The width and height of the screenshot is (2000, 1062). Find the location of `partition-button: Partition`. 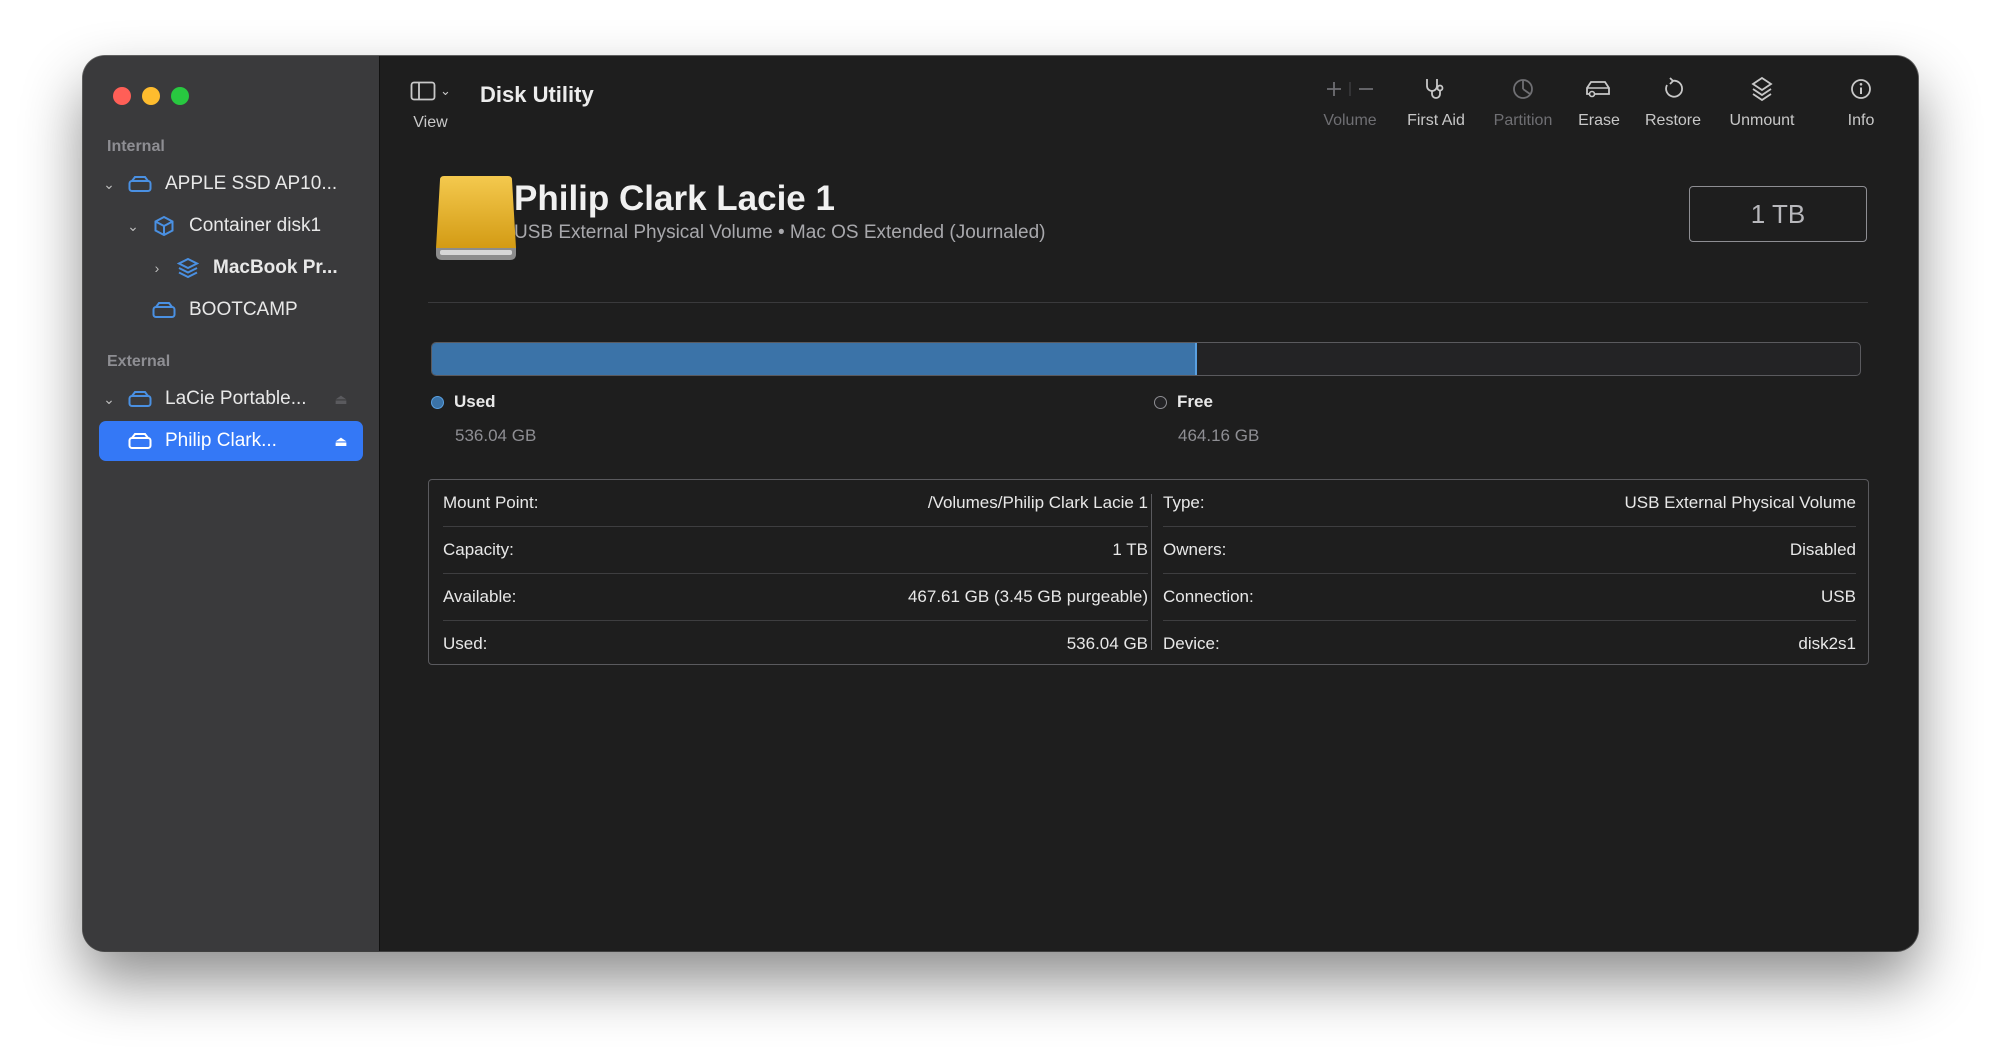

partition-button: Partition is located at coordinates (1523, 102).